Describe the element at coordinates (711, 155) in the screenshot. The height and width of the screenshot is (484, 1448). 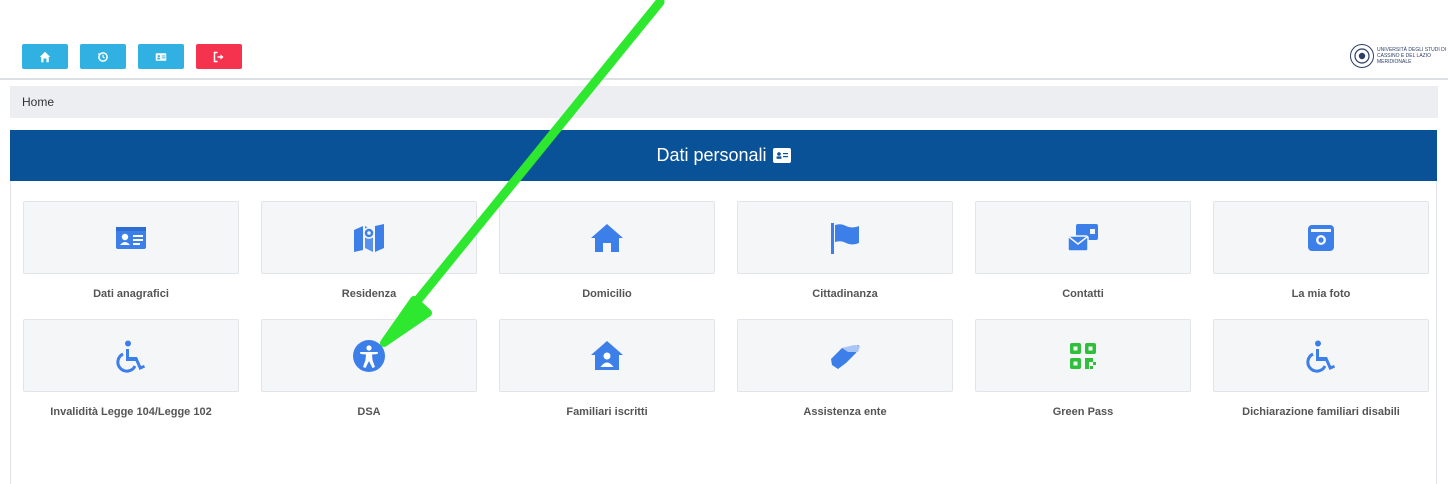
I see `panel-title: Dati personali` at that location.